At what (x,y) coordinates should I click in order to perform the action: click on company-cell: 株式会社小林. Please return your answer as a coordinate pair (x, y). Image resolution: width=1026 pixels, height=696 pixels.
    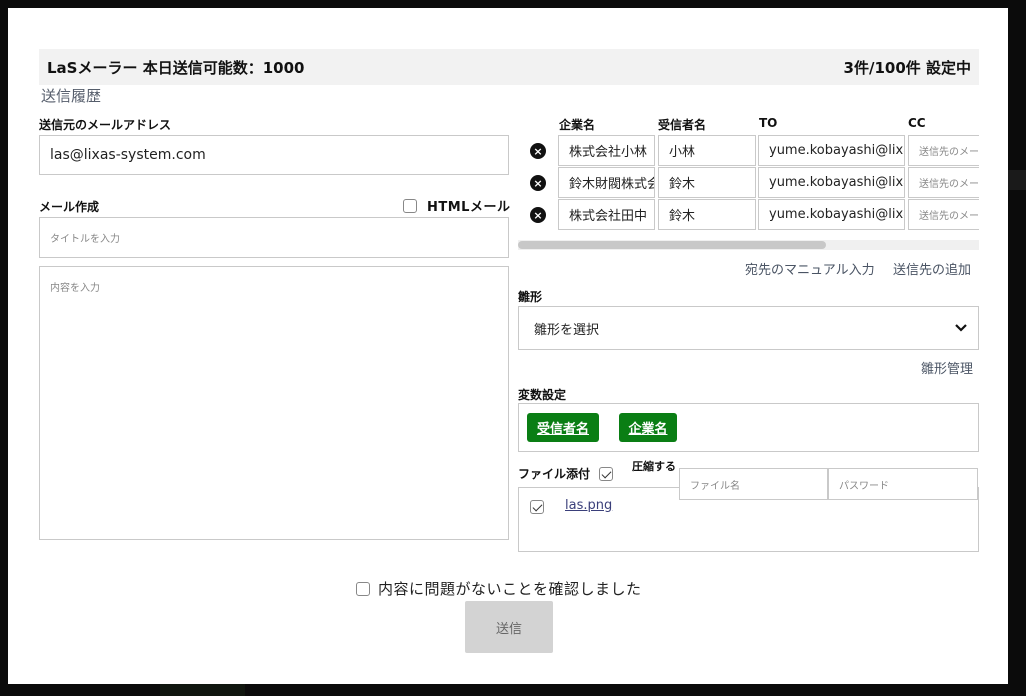
    Looking at the image, I should click on (606, 150).